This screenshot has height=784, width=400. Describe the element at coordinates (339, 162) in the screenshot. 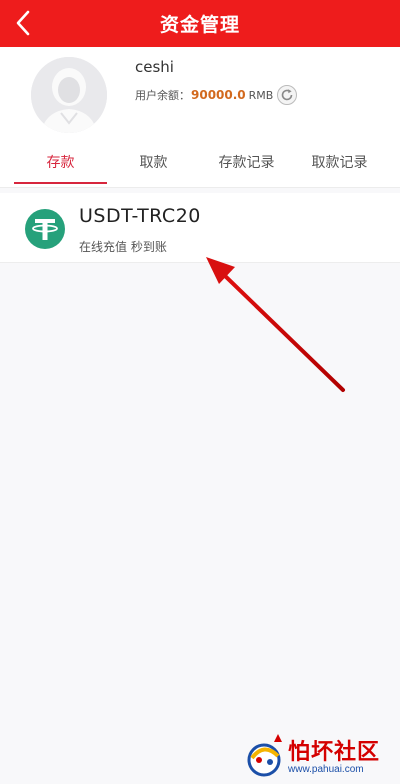

I see `tab-withdraw-records: 取款记录` at that location.